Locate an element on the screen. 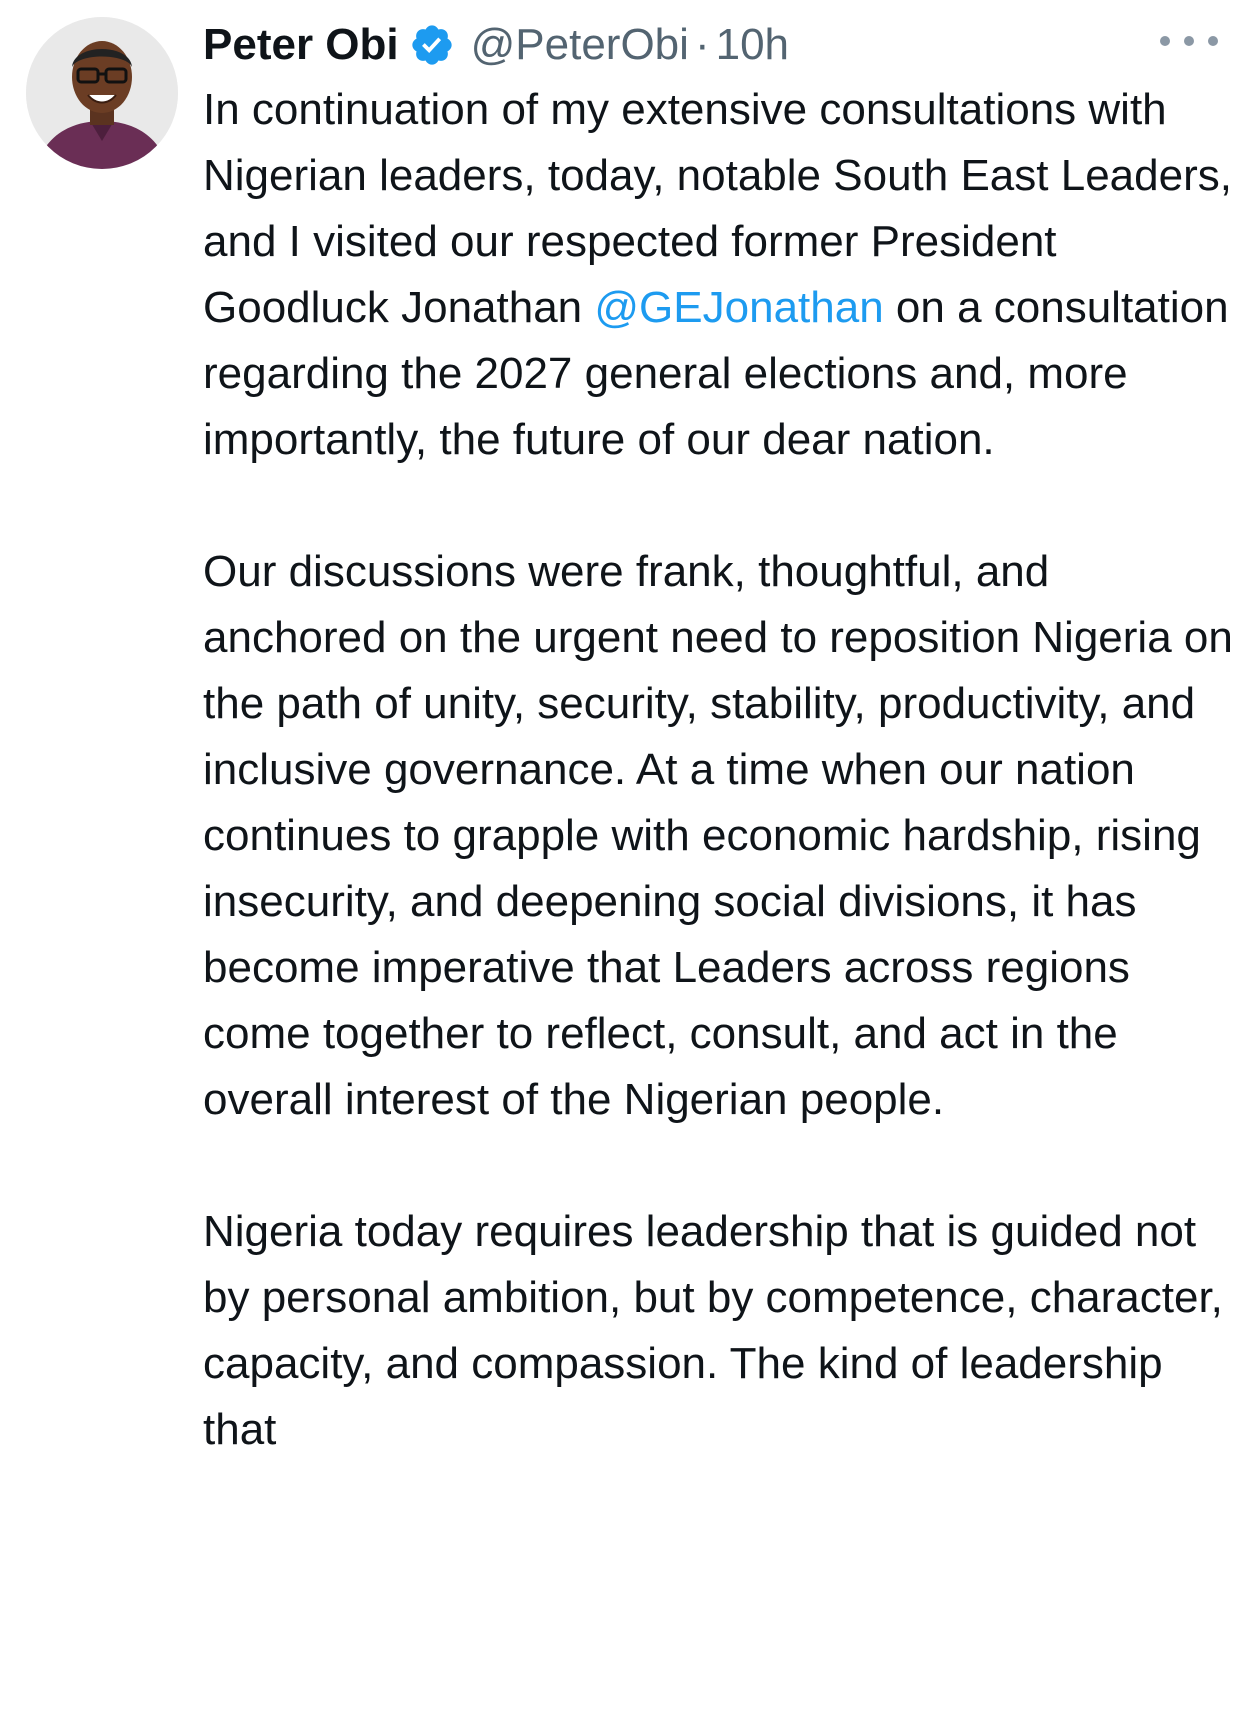 The image size is (1242, 1724). avatar-photo is located at coordinates (102, 93).